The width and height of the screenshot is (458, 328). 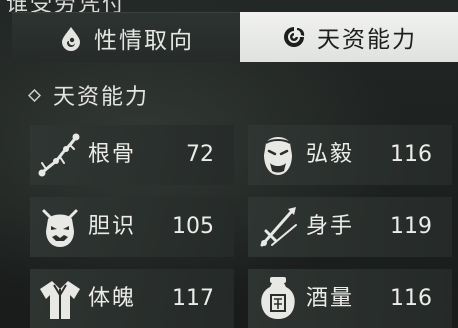 I want to click on tab-temperament: 性情取向, so click(x=126, y=37).